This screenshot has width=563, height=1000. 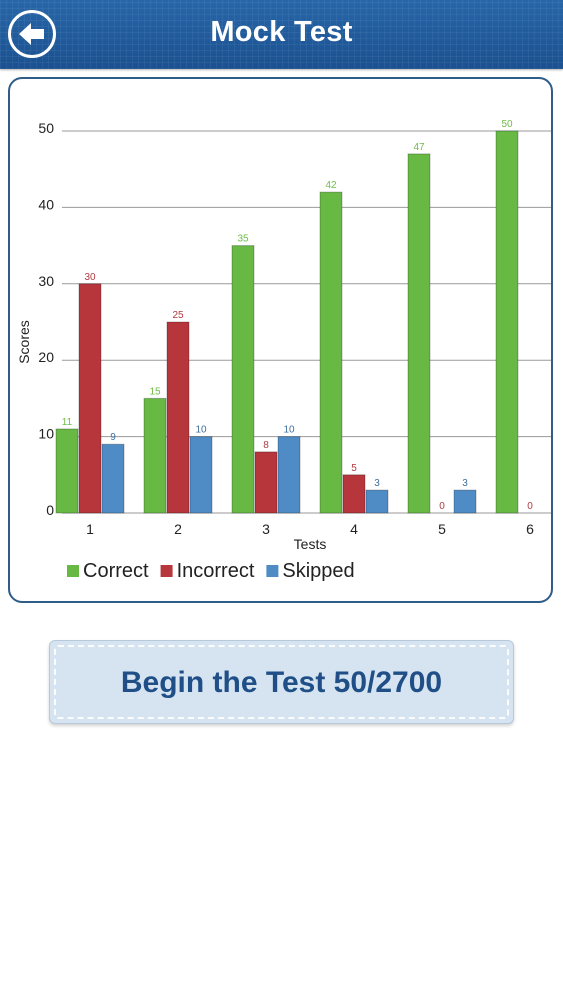 I want to click on data-label-incorrect: 25, so click(x=178, y=315).